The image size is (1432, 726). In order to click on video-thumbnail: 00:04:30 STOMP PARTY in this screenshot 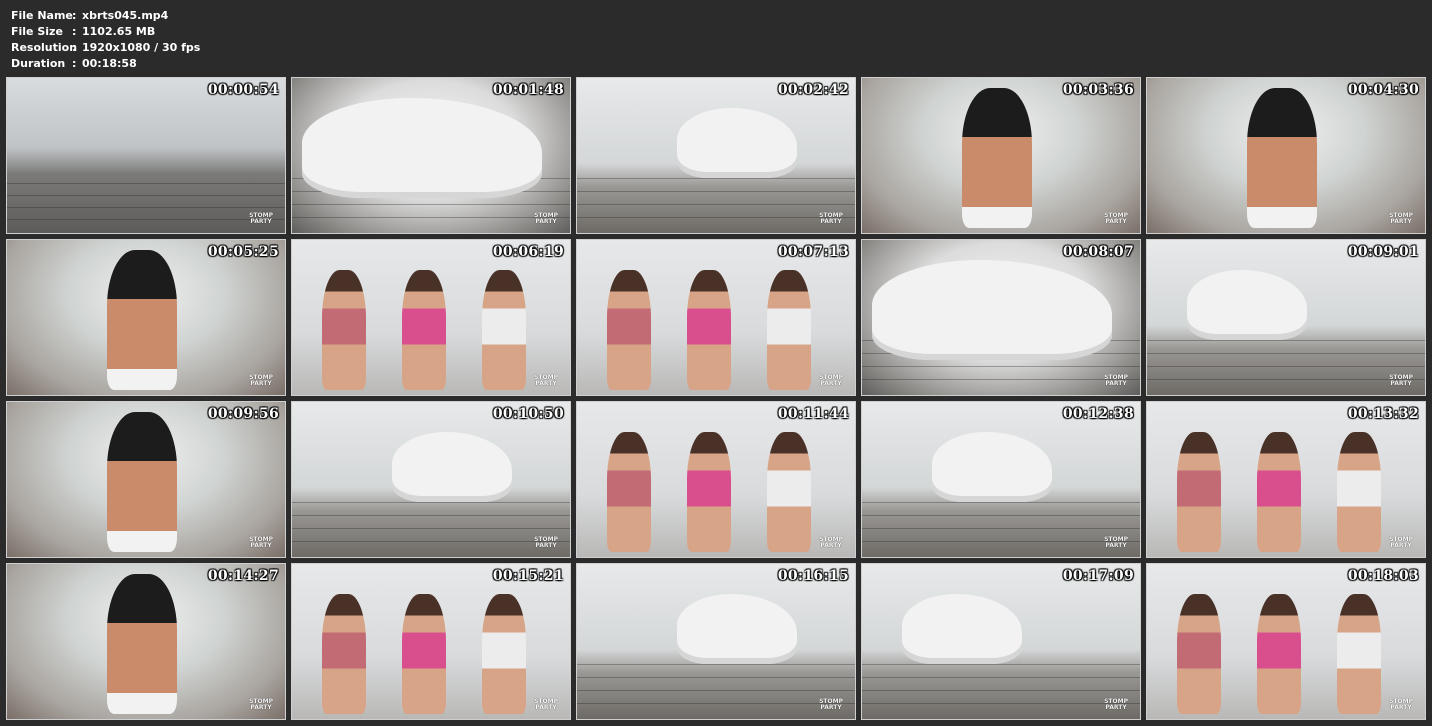, I will do `click(1286, 155)`.